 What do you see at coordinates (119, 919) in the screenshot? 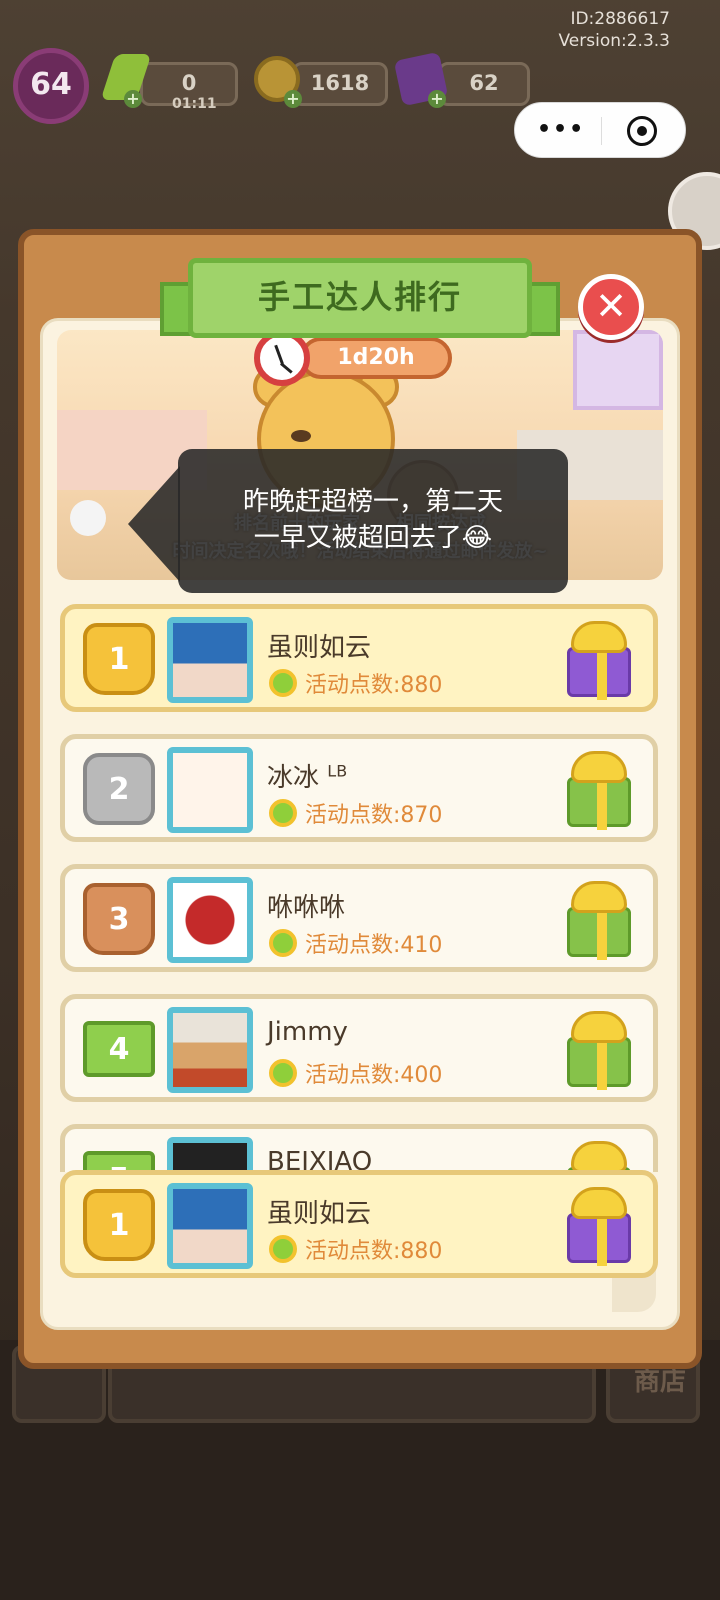
I see `rank-badge-bronze: 3` at bounding box center [119, 919].